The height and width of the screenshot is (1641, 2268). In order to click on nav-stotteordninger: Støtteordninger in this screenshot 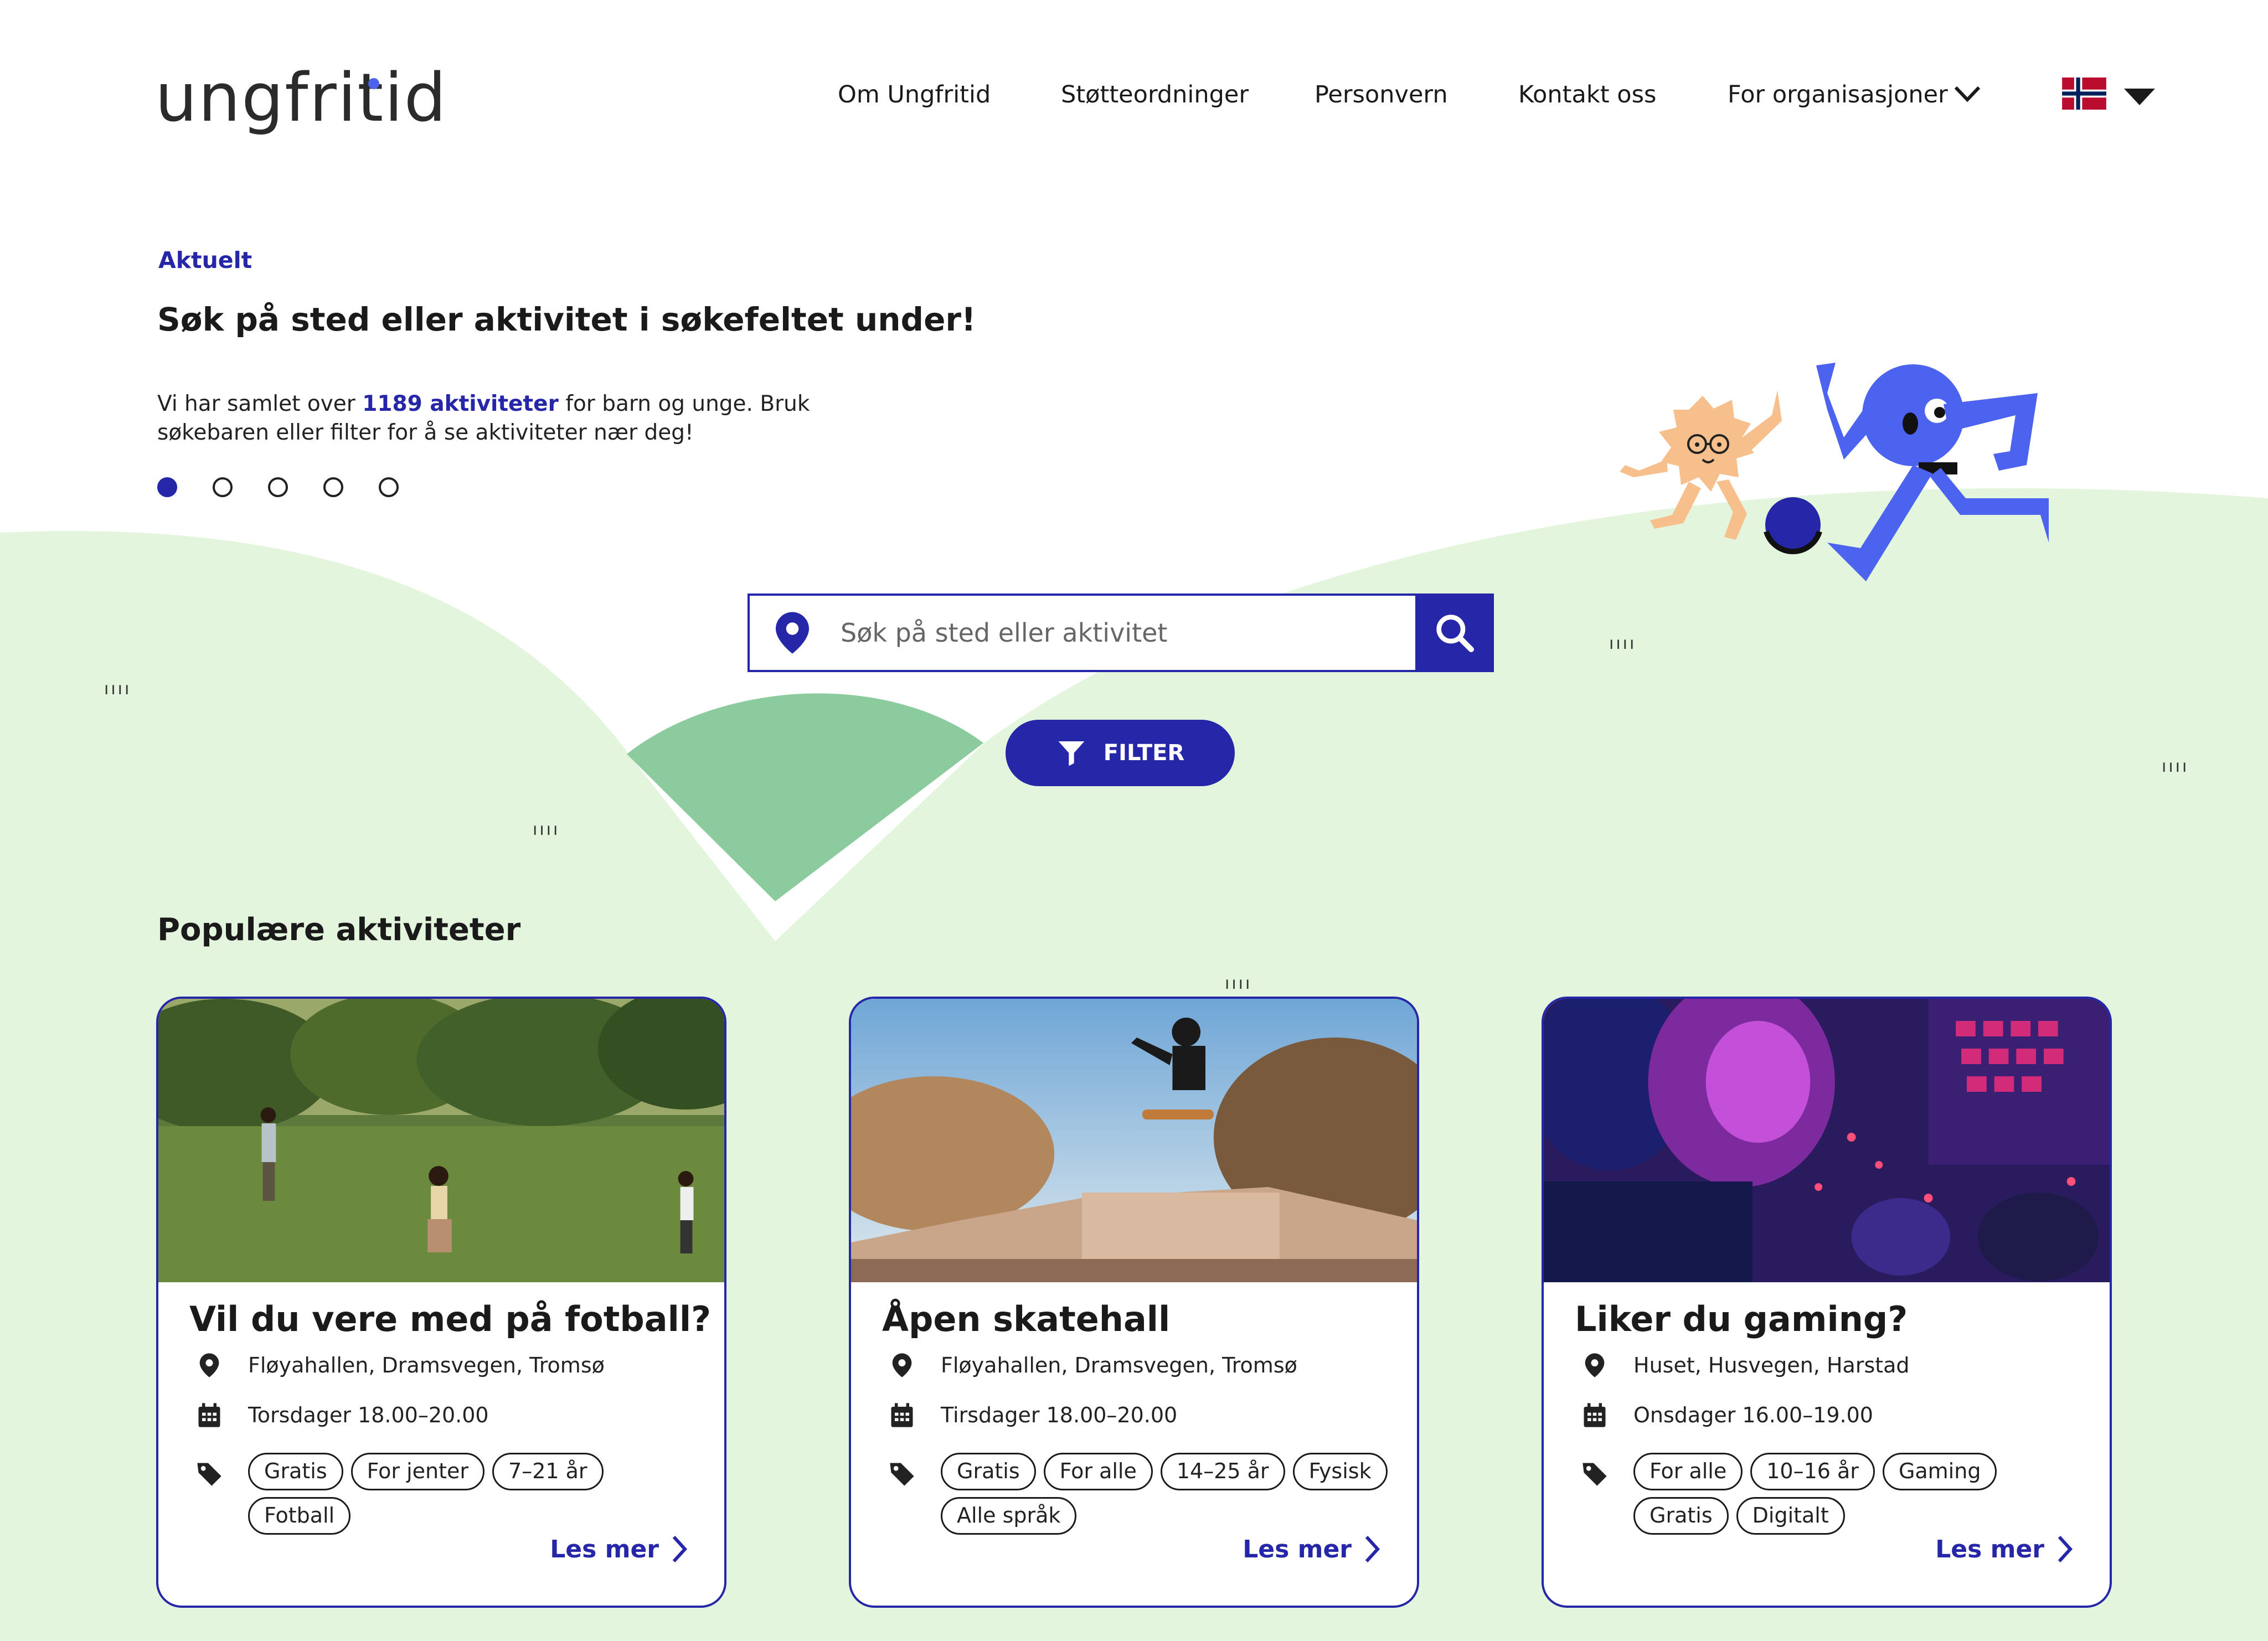, I will do `click(1155, 95)`.